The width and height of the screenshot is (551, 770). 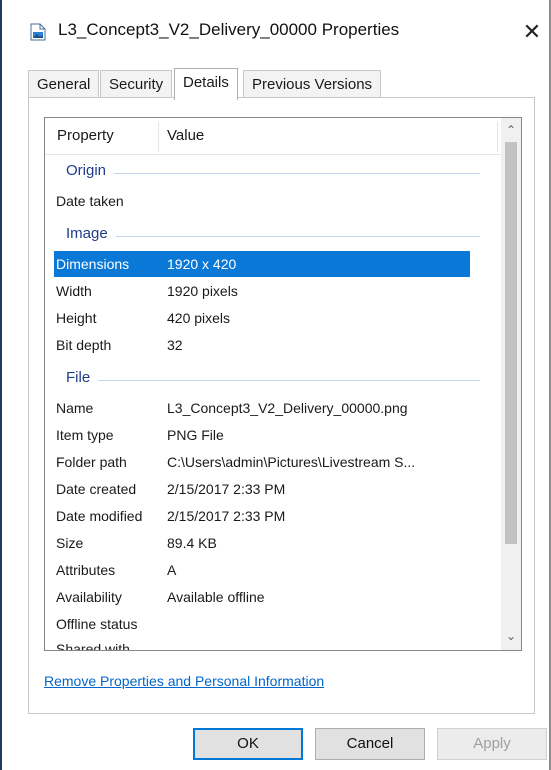 What do you see at coordinates (202, 291) in the screenshot?
I see `property-value: 1920 pixels` at bounding box center [202, 291].